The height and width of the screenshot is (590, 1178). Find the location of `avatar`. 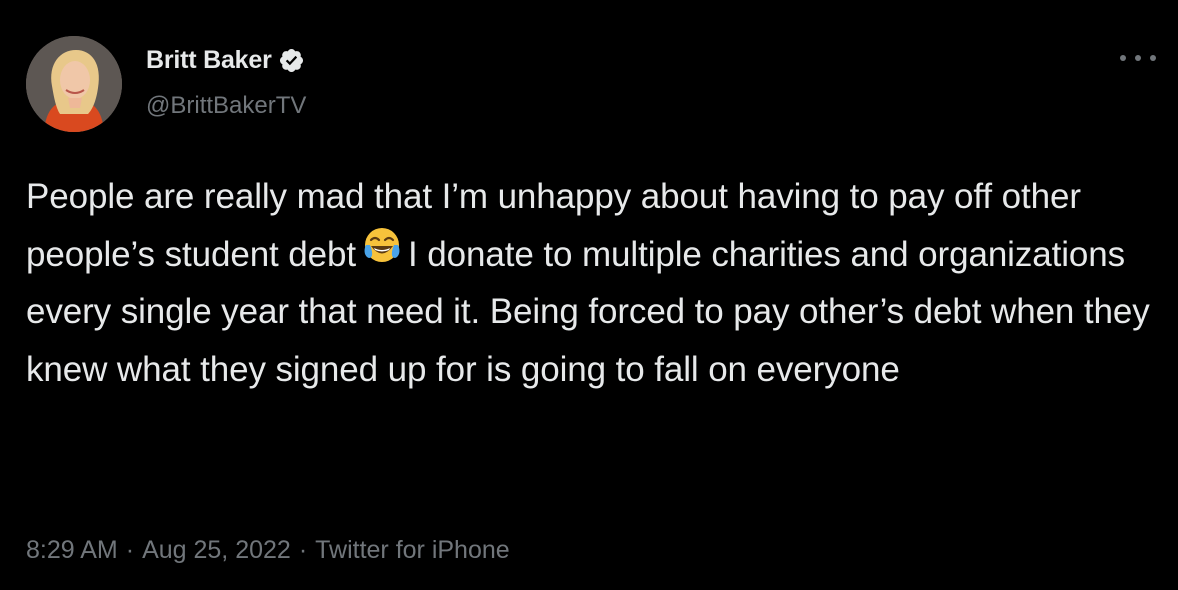

avatar is located at coordinates (74, 84).